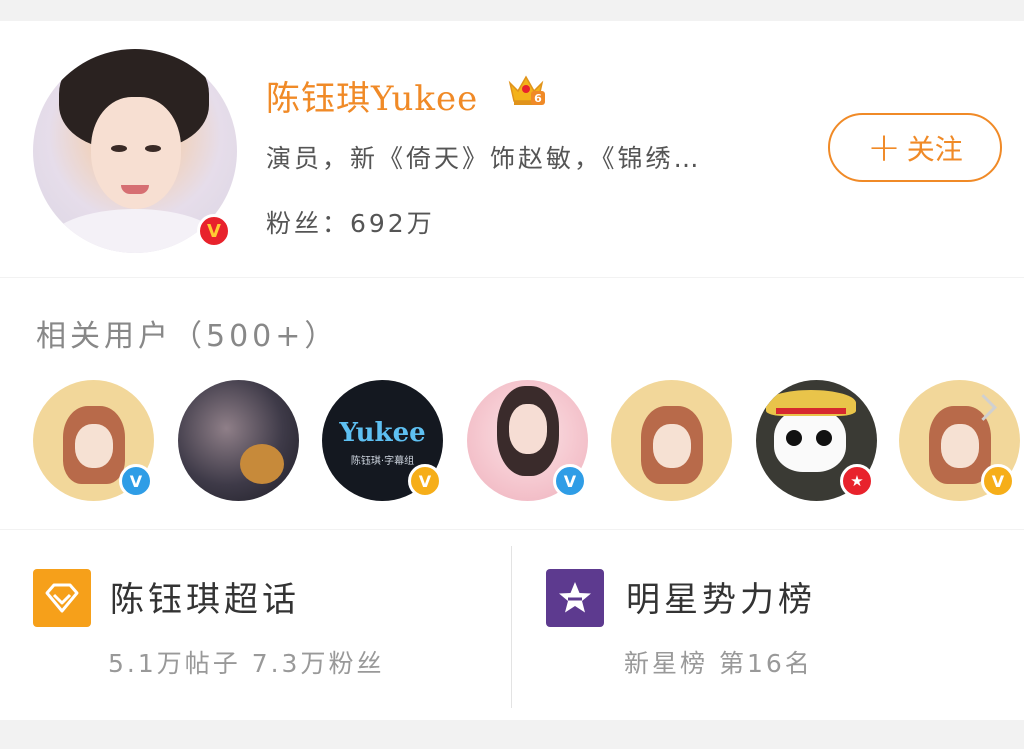 The height and width of the screenshot is (749, 1024). Describe the element at coordinates (575, 598) in the screenshot. I see `star-icon` at that location.